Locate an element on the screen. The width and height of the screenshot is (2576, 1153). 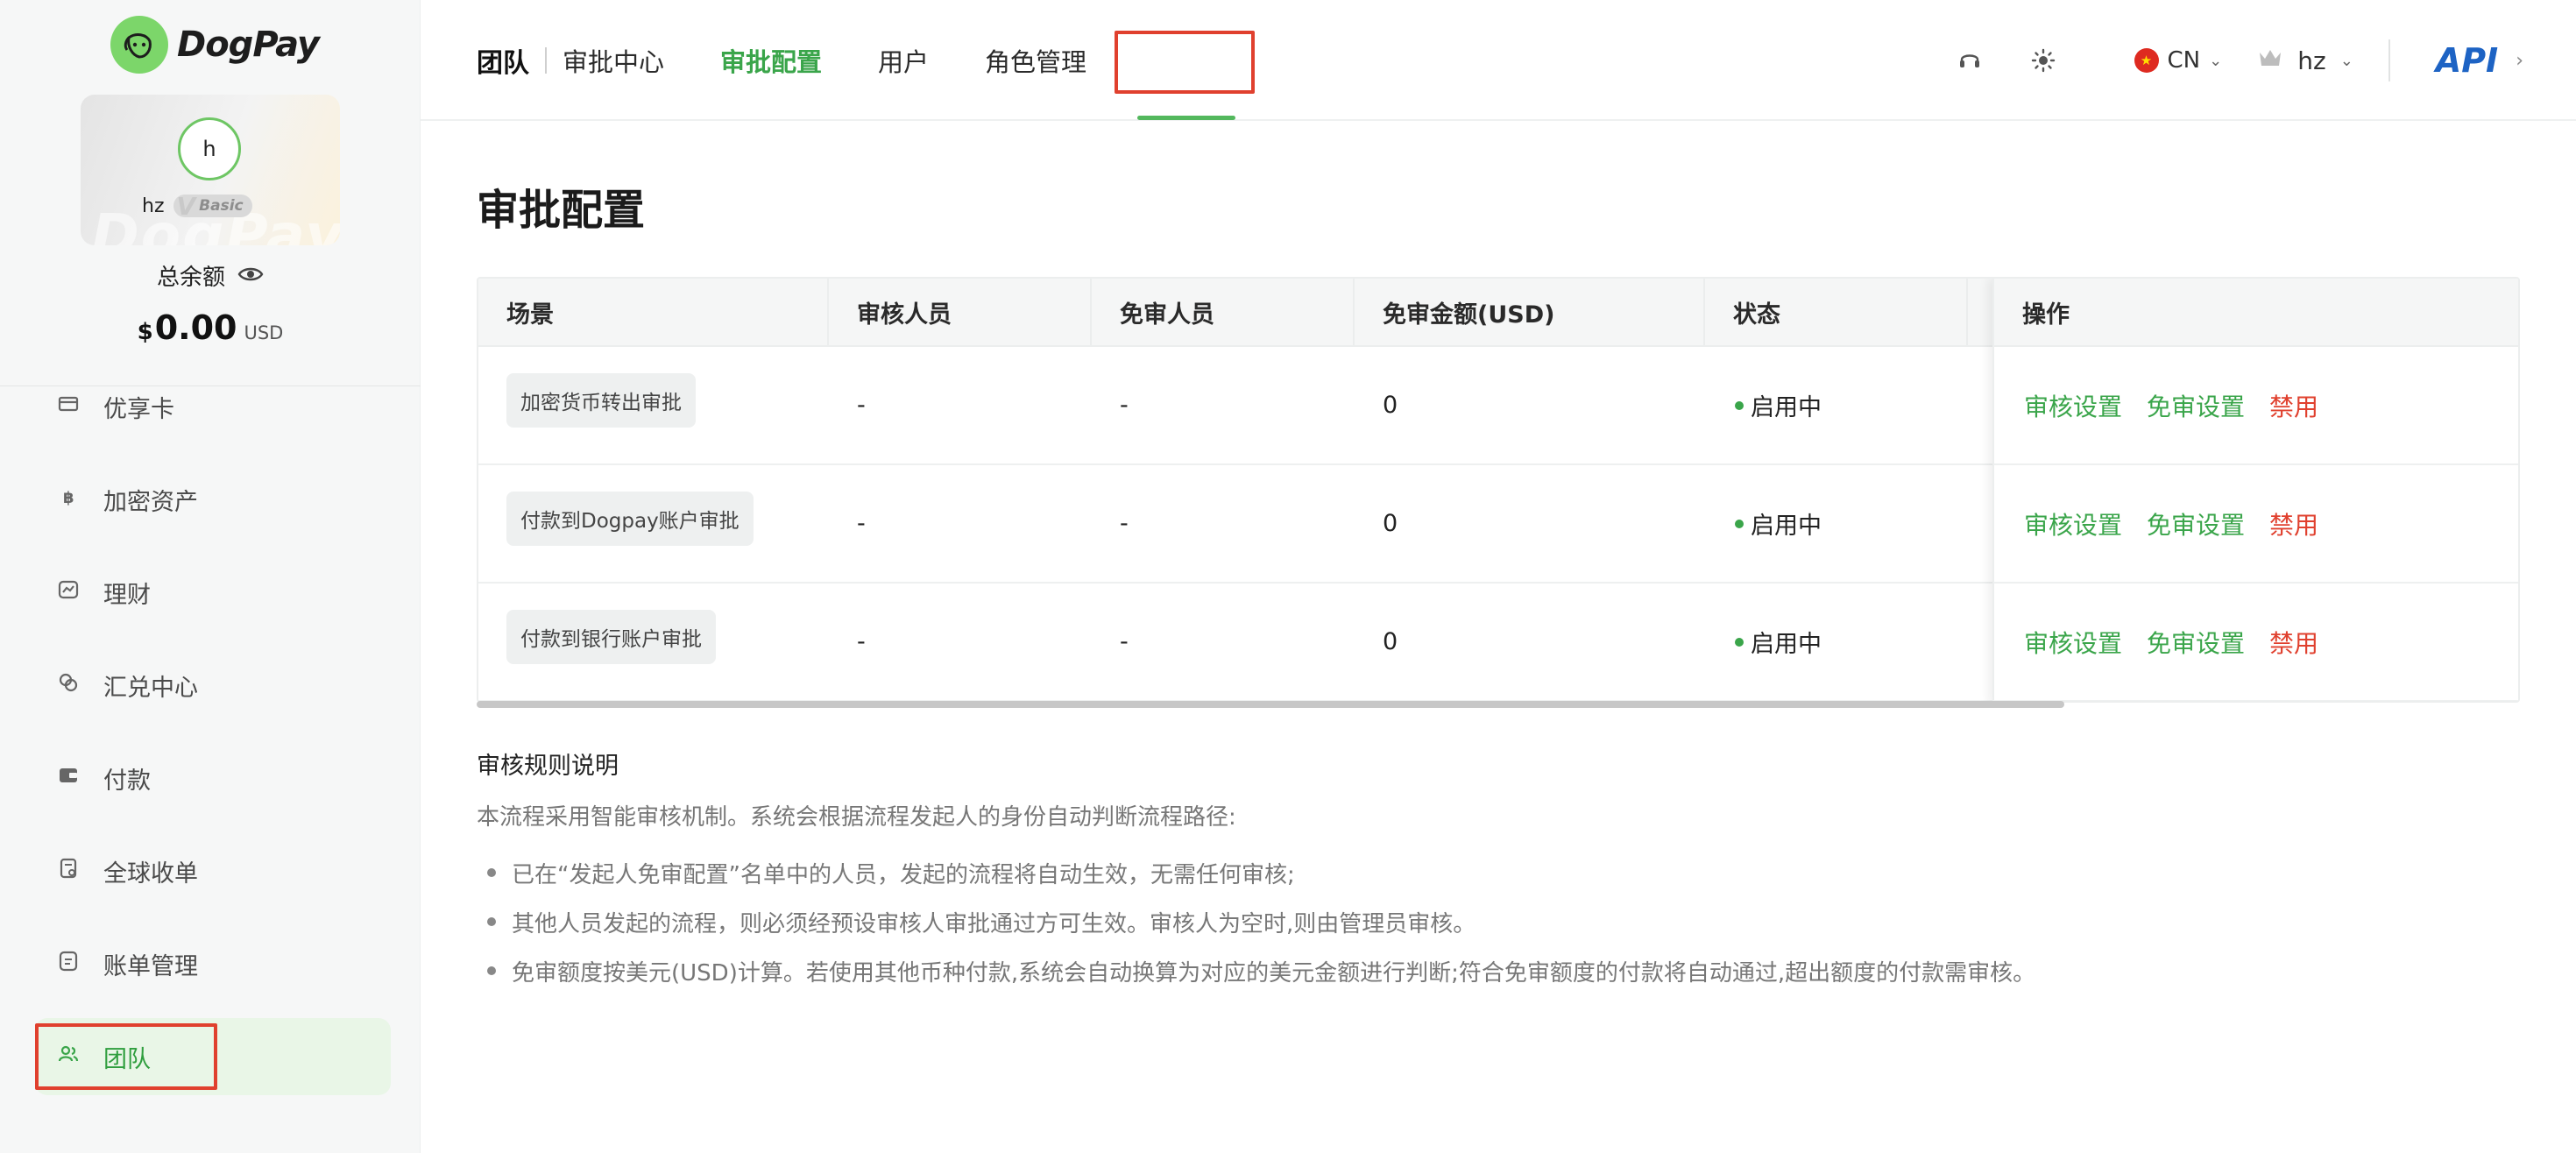
balance-label: 总余额 is located at coordinates (190, 278).